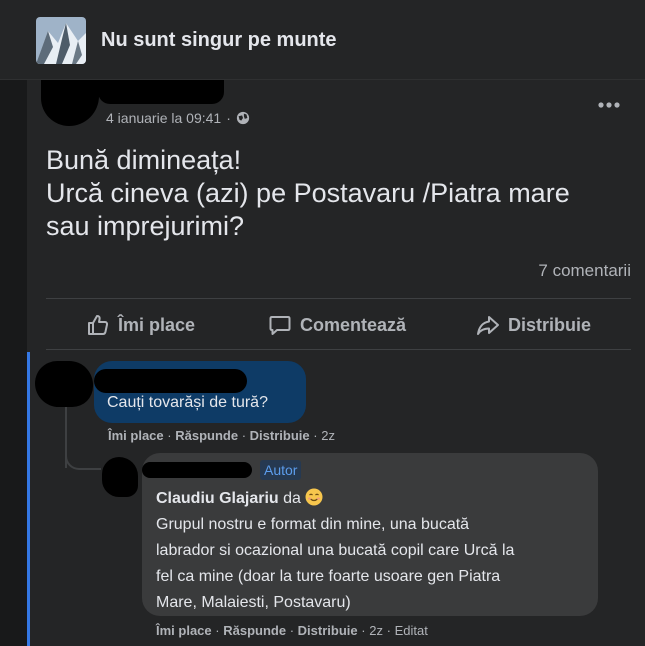 This screenshot has height=646, width=645. I want to click on like-icon, so click(98, 325).